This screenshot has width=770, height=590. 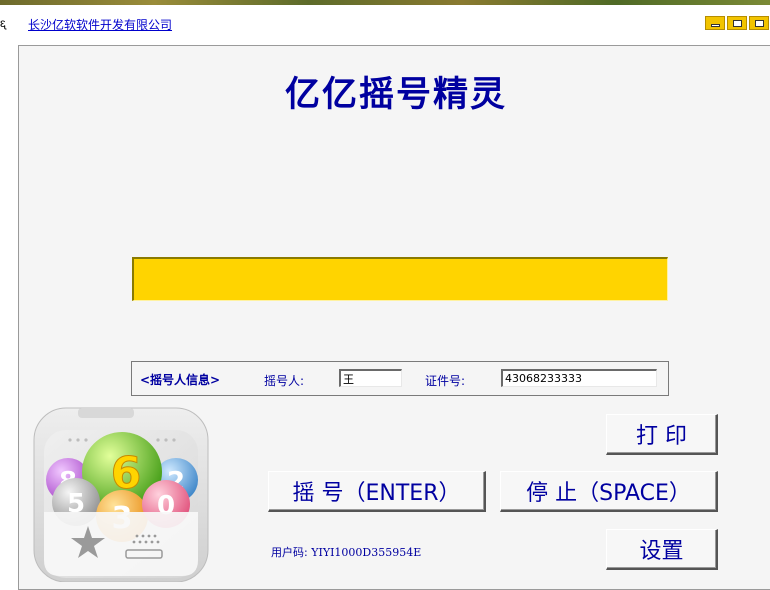 I want to click on maximize-icon, so click(x=759, y=23).